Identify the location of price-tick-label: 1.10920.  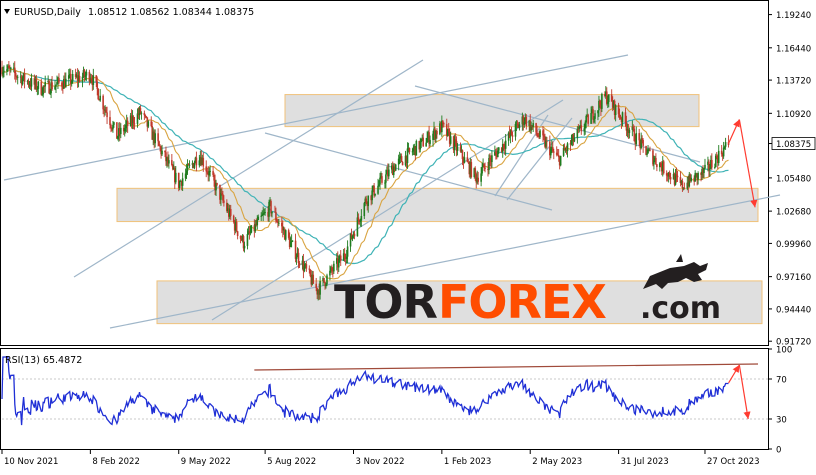
(793, 115).